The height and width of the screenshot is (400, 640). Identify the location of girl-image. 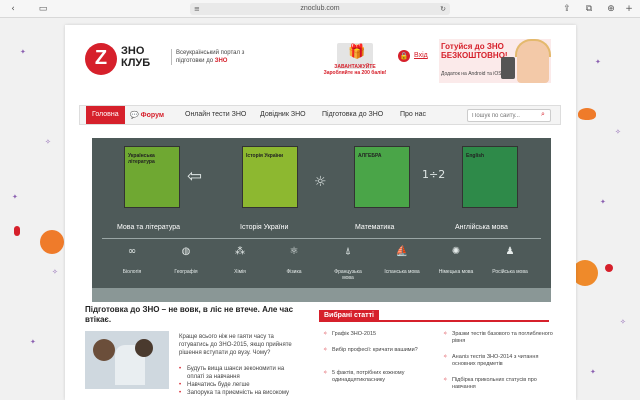
(533, 62).